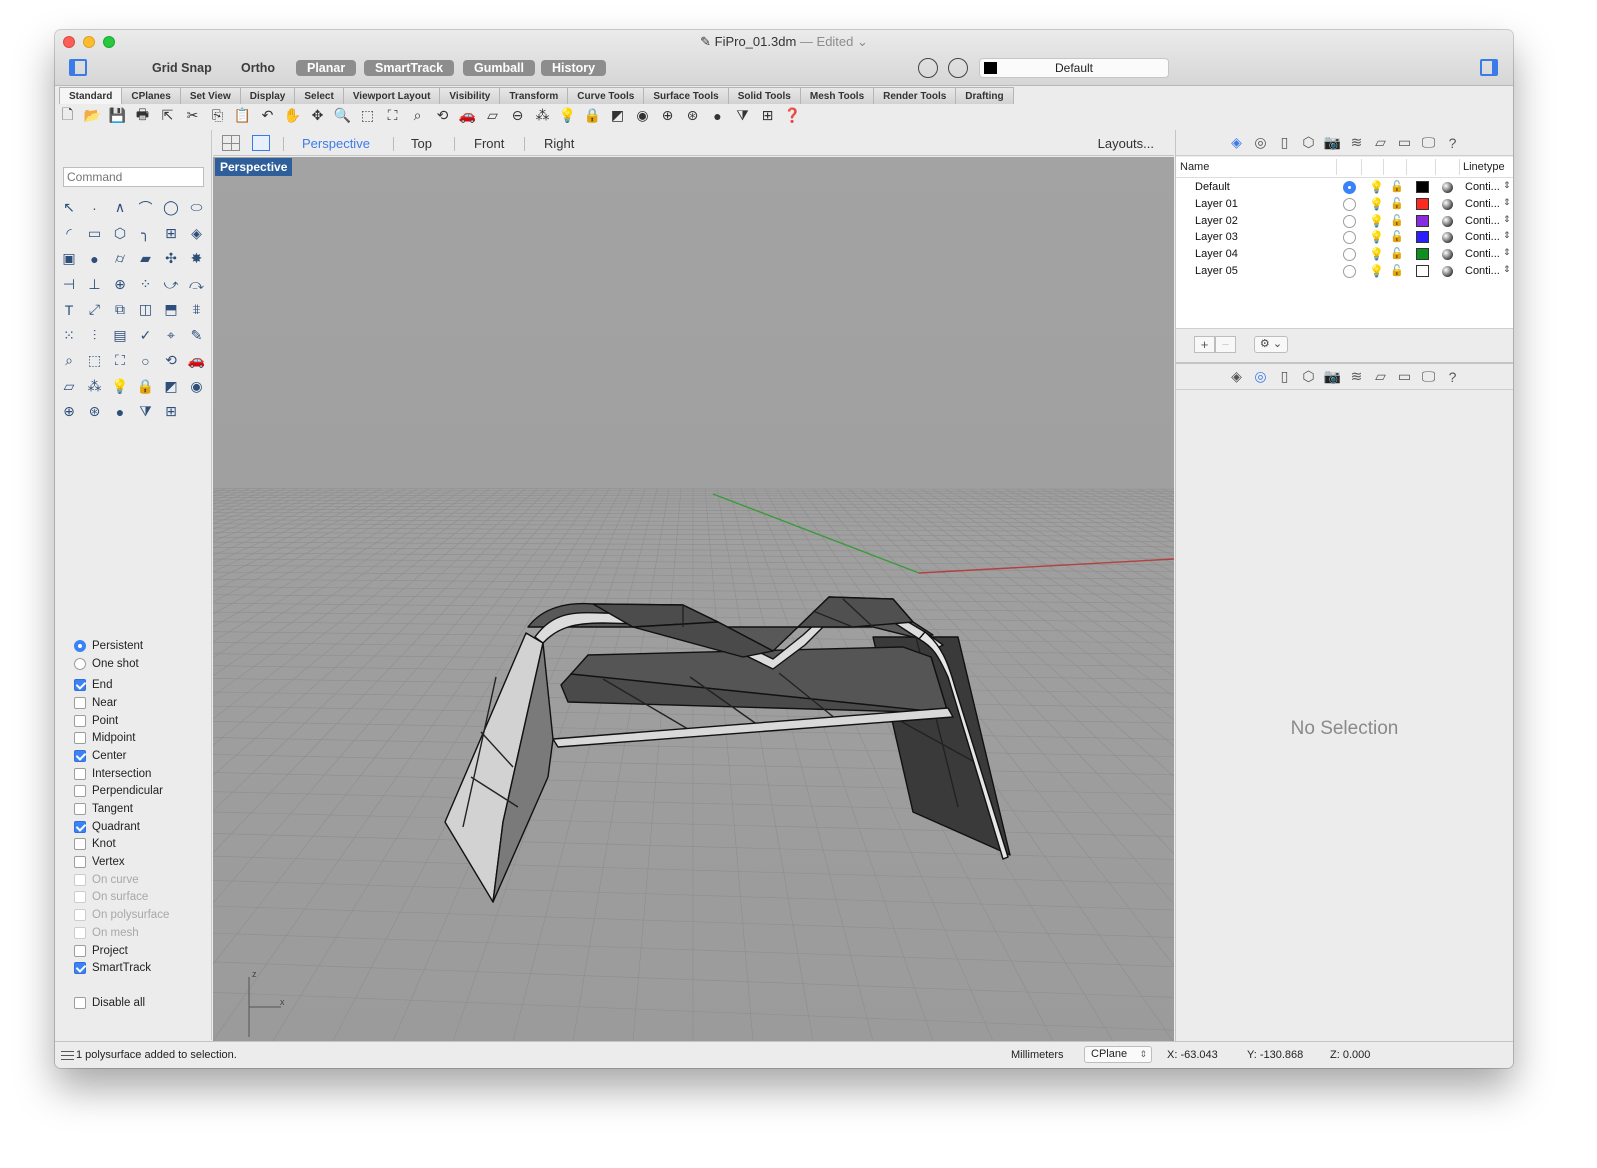 The height and width of the screenshot is (1168, 1597). Describe the element at coordinates (121, 862) in the screenshot. I see `osnap-option: Vertex` at that location.